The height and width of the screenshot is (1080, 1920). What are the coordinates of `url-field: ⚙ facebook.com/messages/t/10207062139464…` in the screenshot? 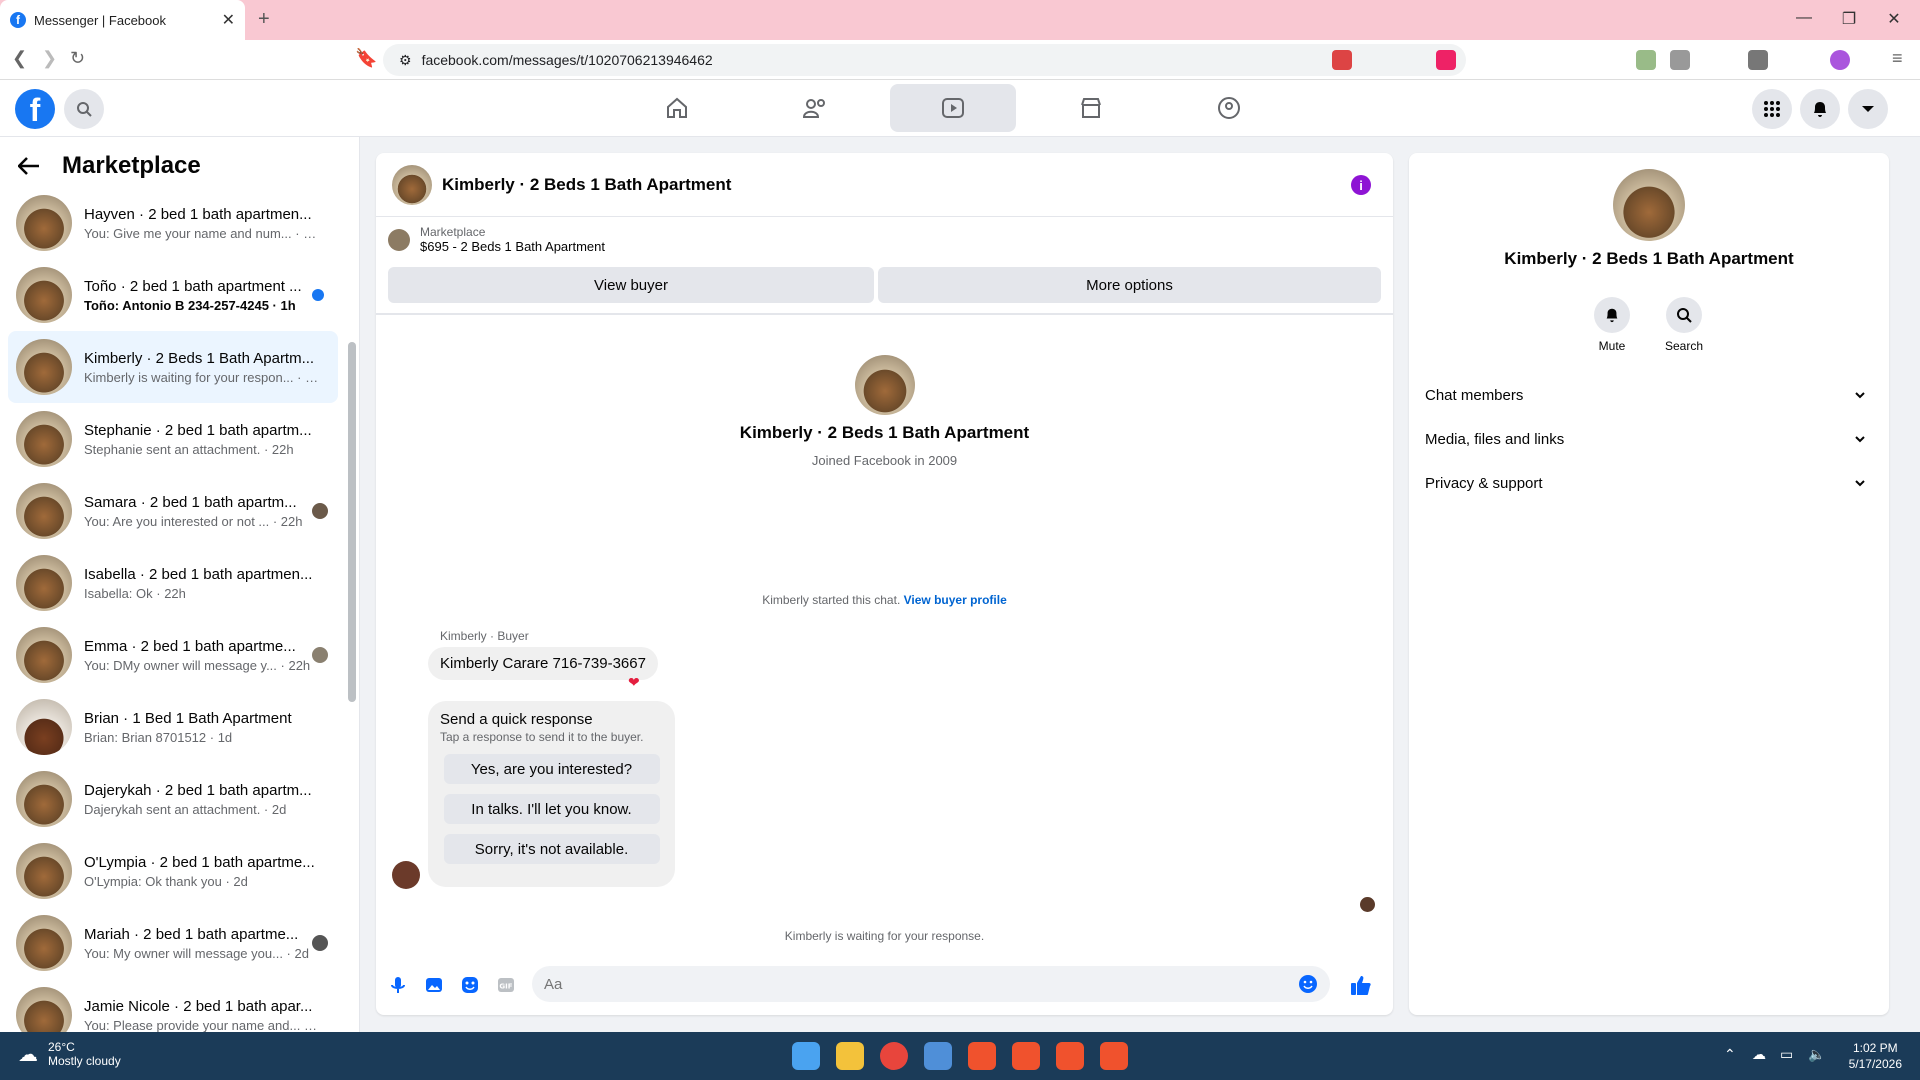 It's located at (924, 60).